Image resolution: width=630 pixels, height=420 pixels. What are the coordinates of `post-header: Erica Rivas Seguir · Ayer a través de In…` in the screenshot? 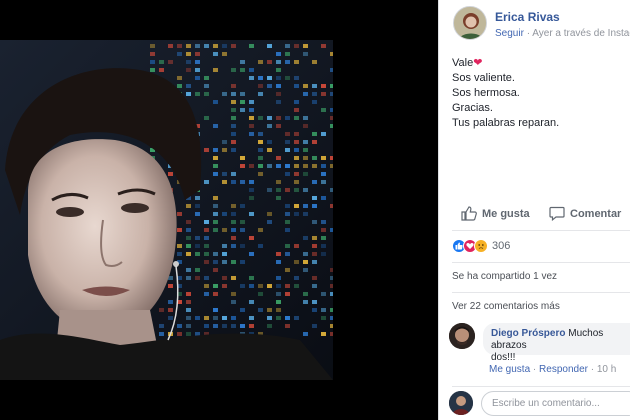 It's located at (541, 24).